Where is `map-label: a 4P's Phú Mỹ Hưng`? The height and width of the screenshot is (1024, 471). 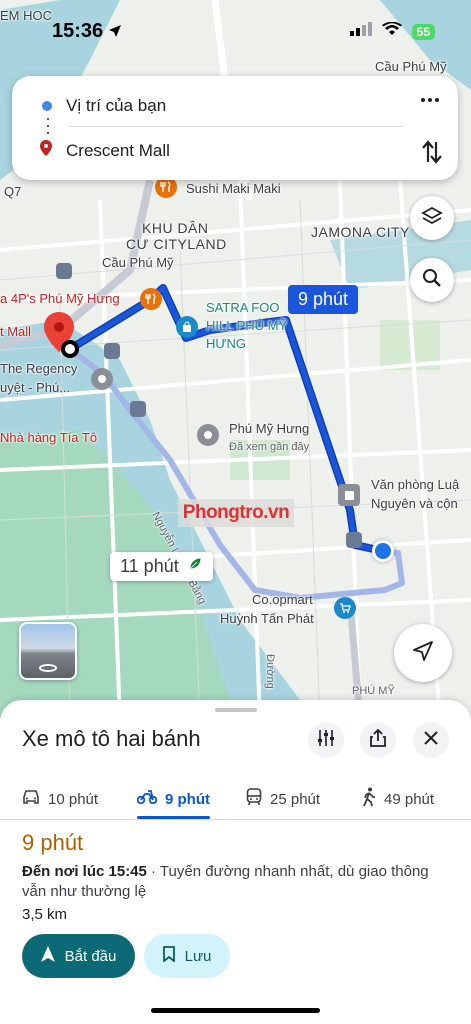
map-label: a 4P's Phú Mỹ Hưng is located at coordinates (60, 298).